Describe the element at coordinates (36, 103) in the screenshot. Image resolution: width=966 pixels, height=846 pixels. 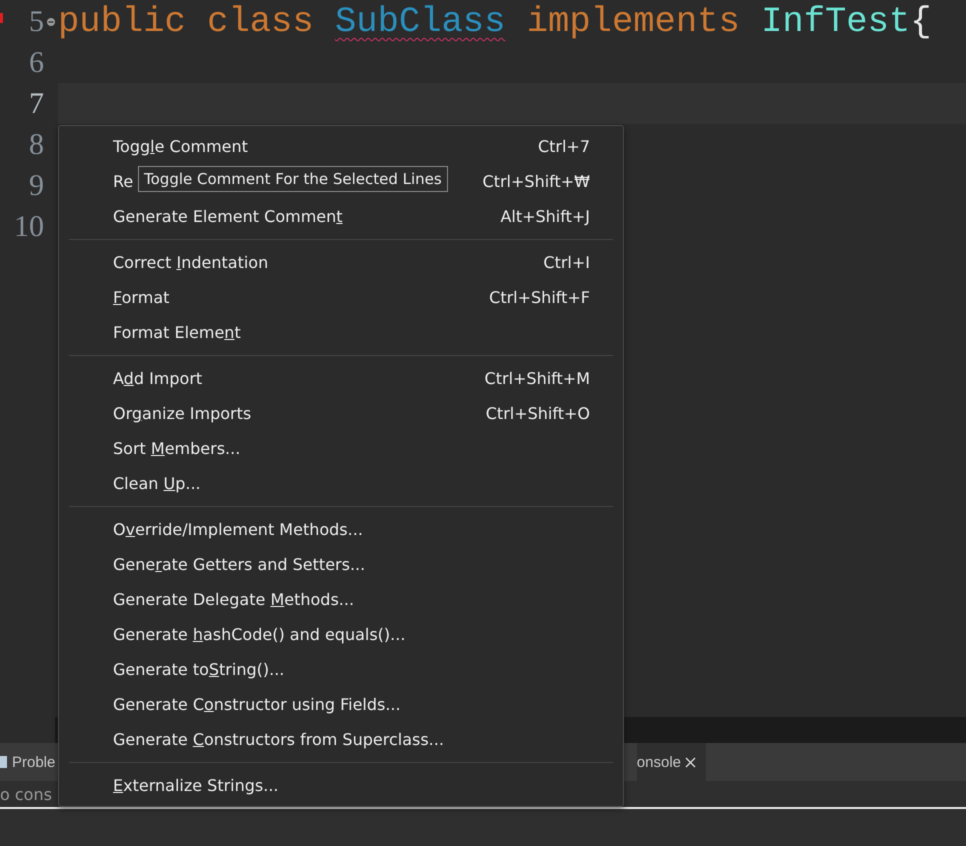
I see `line-number: 7` at that location.